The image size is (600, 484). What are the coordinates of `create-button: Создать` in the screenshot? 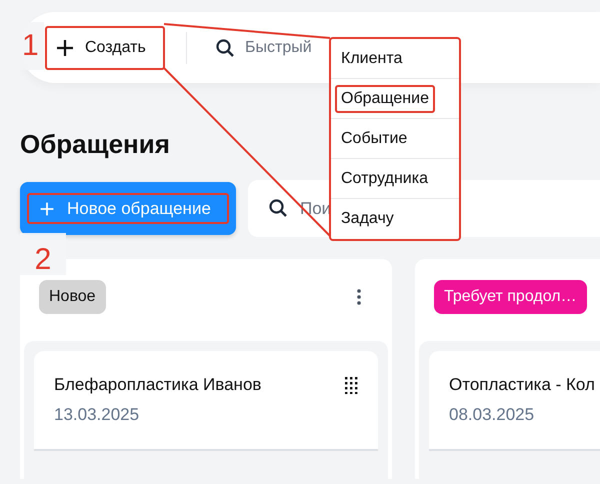 It's located at (105, 48).